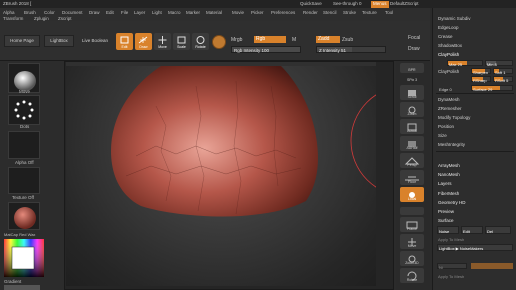  What do you see at coordinates (236, 40) in the screenshot?
I see `mrgb-toggle: Mrgb` at bounding box center [236, 40].